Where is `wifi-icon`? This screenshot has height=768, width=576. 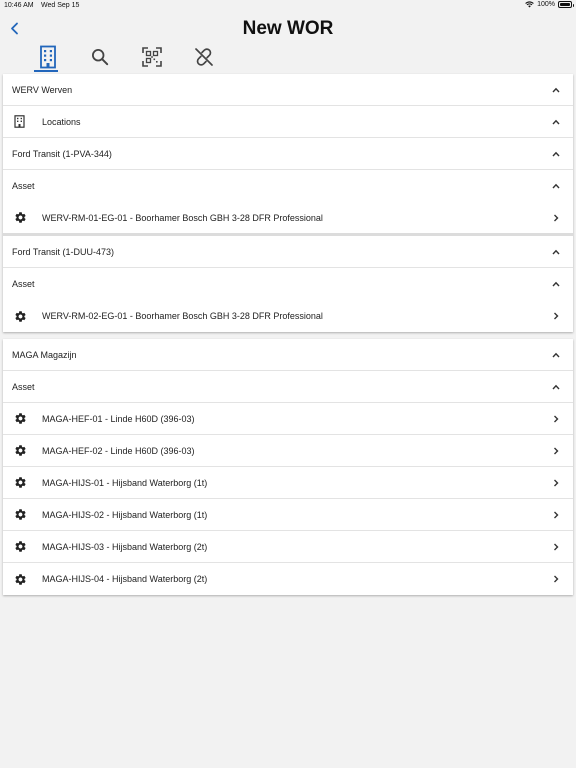
wifi-icon is located at coordinates (529, 4).